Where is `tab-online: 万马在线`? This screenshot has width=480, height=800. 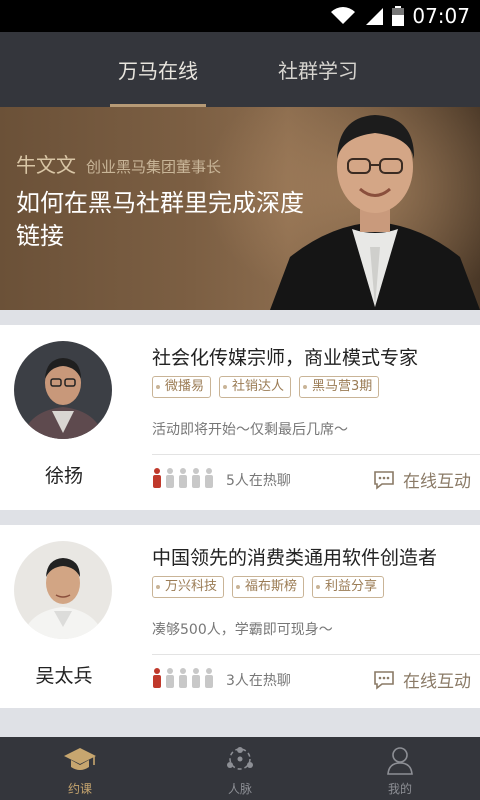 tab-online: 万马在线 is located at coordinates (158, 69).